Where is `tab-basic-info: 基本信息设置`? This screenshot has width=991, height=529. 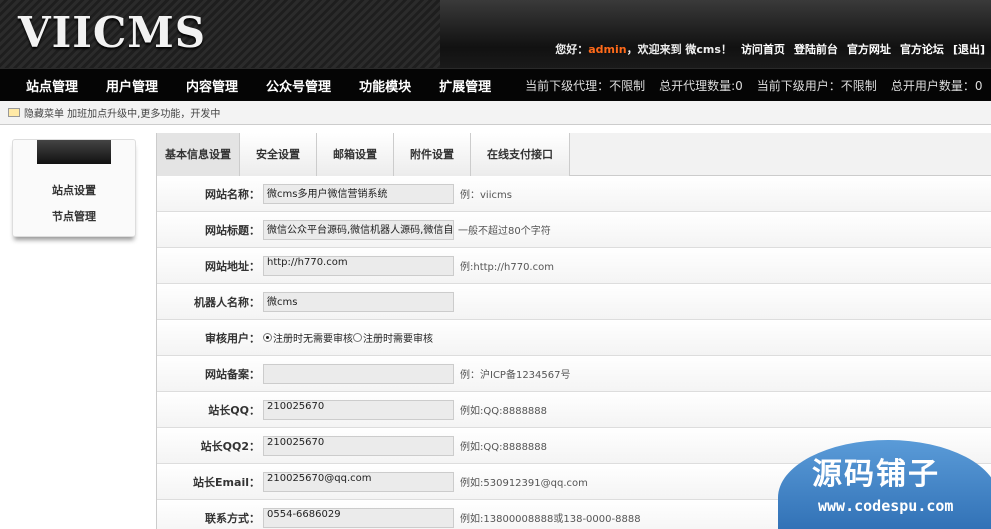 tab-basic-info: 基本信息设置 is located at coordinates (198, 154).